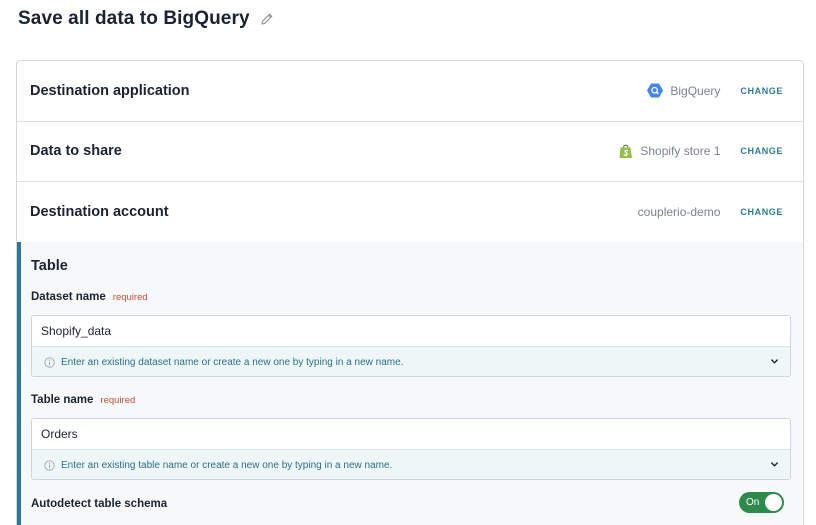 This screenshot has height=525, width=816. I want to click on toggle-knob, so click(773, 502).